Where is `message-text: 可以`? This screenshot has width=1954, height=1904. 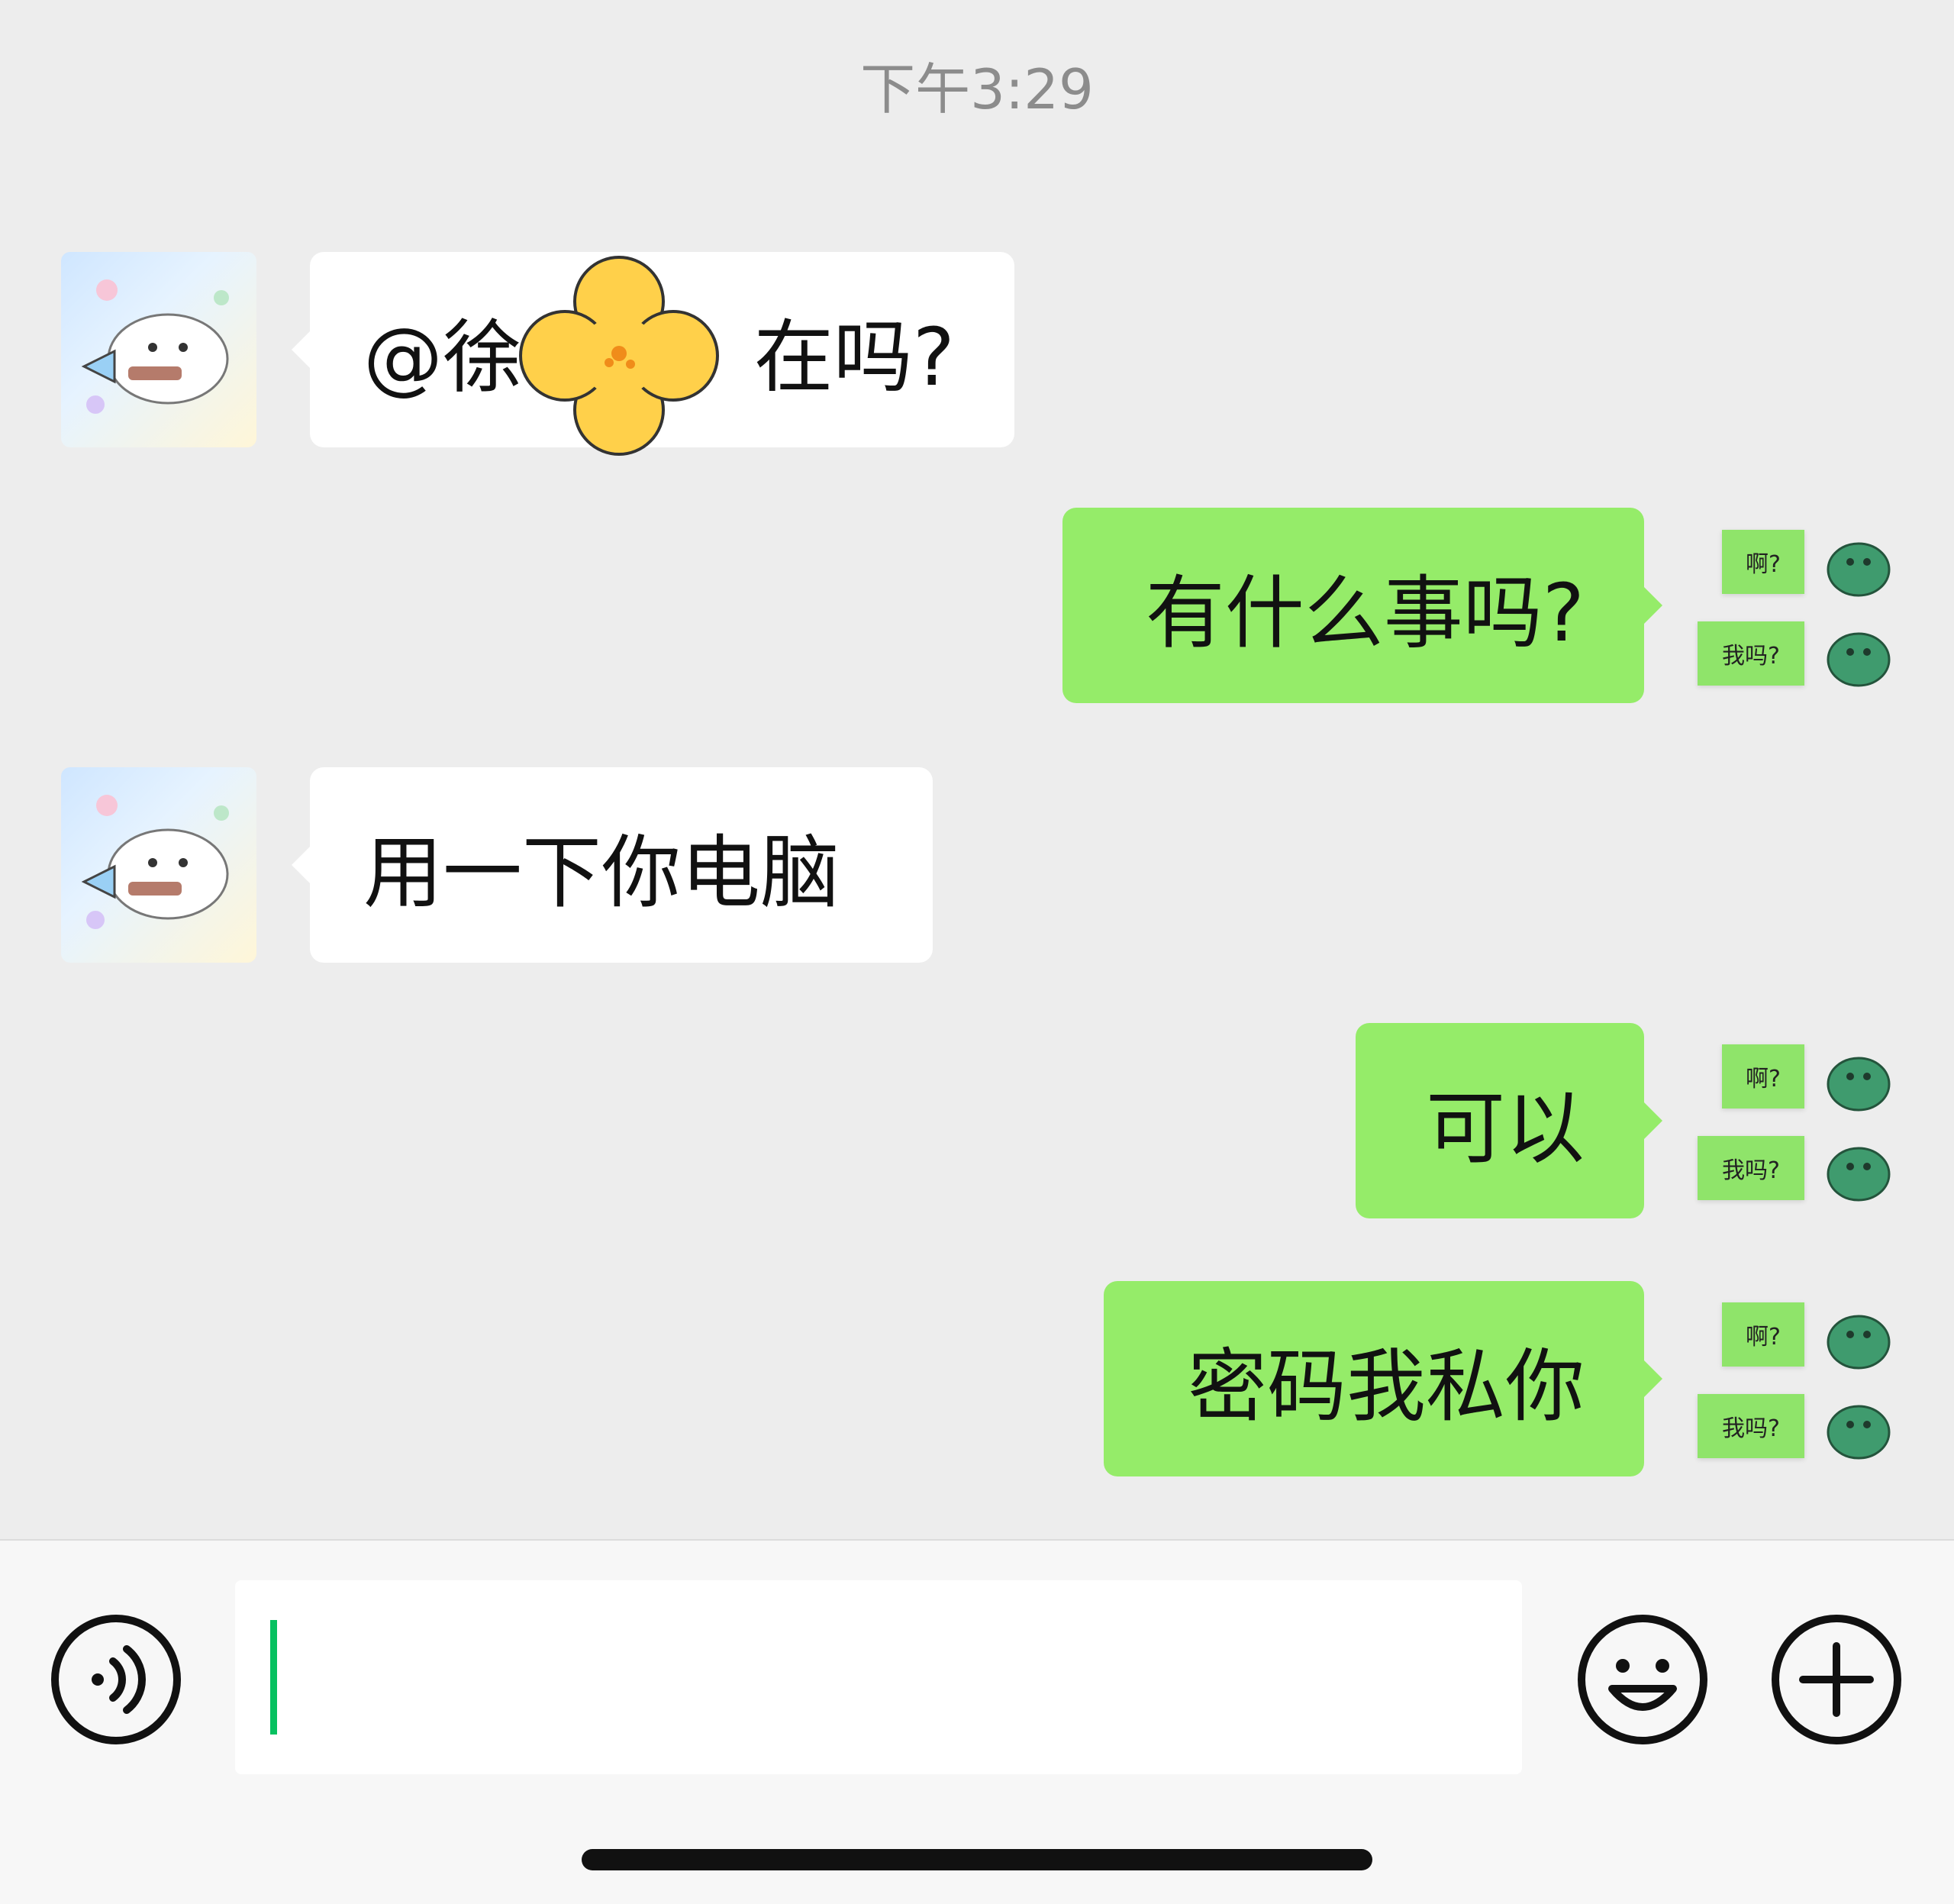 message-text: 可以 is located at coordinates (1505, 1128).